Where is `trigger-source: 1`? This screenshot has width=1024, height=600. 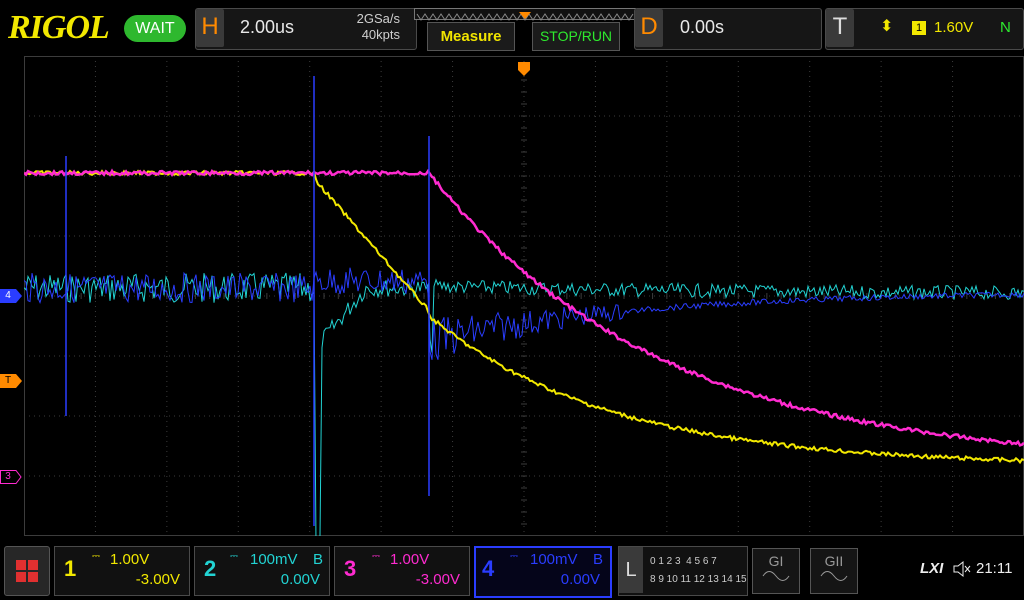
trigger-source: 1 is located at coordinates (919, 28).